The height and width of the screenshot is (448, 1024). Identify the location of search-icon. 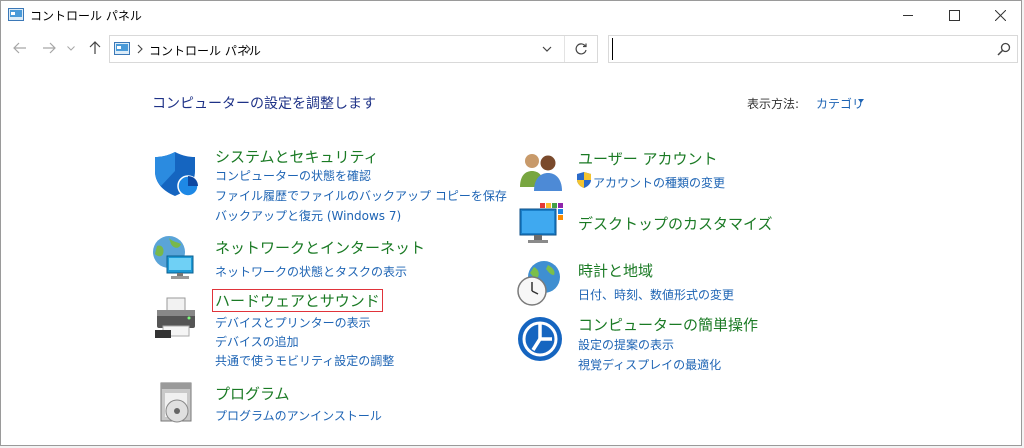
(1004, 49).